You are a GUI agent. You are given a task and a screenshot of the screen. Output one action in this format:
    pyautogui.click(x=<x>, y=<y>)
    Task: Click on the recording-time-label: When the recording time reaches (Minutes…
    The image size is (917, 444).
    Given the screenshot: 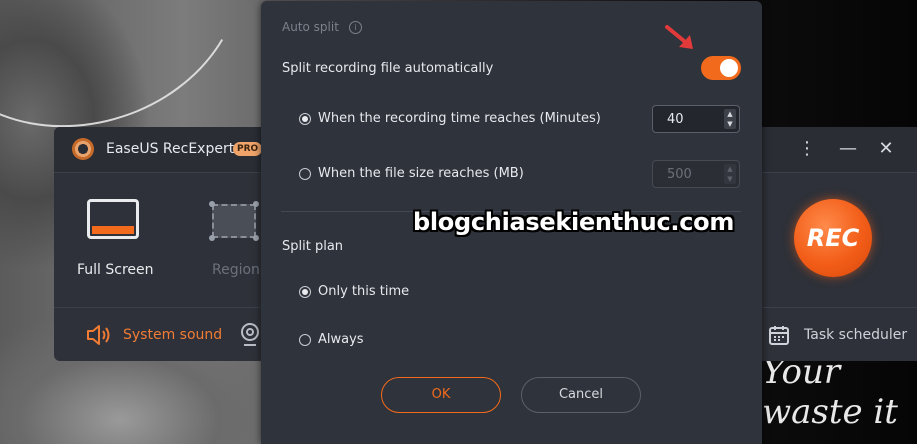 What is the action you would take?
    pyautogui.click(x=459, y=118)
    